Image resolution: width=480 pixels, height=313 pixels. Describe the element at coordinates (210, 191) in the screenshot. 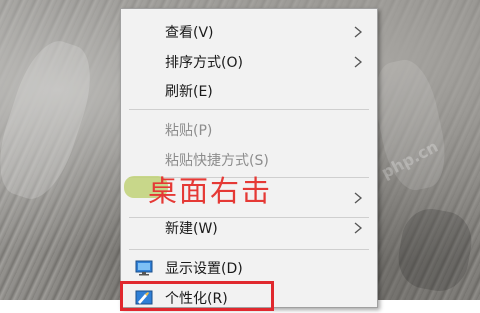

I see `annotation-label: 桌面右击` at that location.